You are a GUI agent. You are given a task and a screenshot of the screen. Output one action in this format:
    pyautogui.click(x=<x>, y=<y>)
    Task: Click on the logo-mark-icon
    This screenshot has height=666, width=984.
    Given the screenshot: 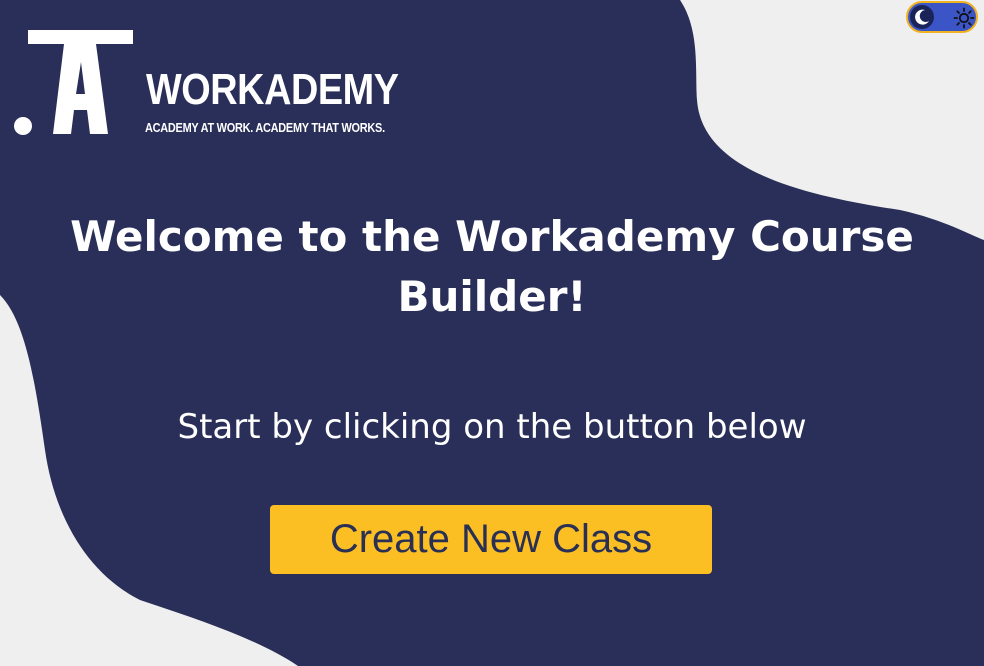 What is the action you would take?
    pyautogui.click(x=73, y=82)
    